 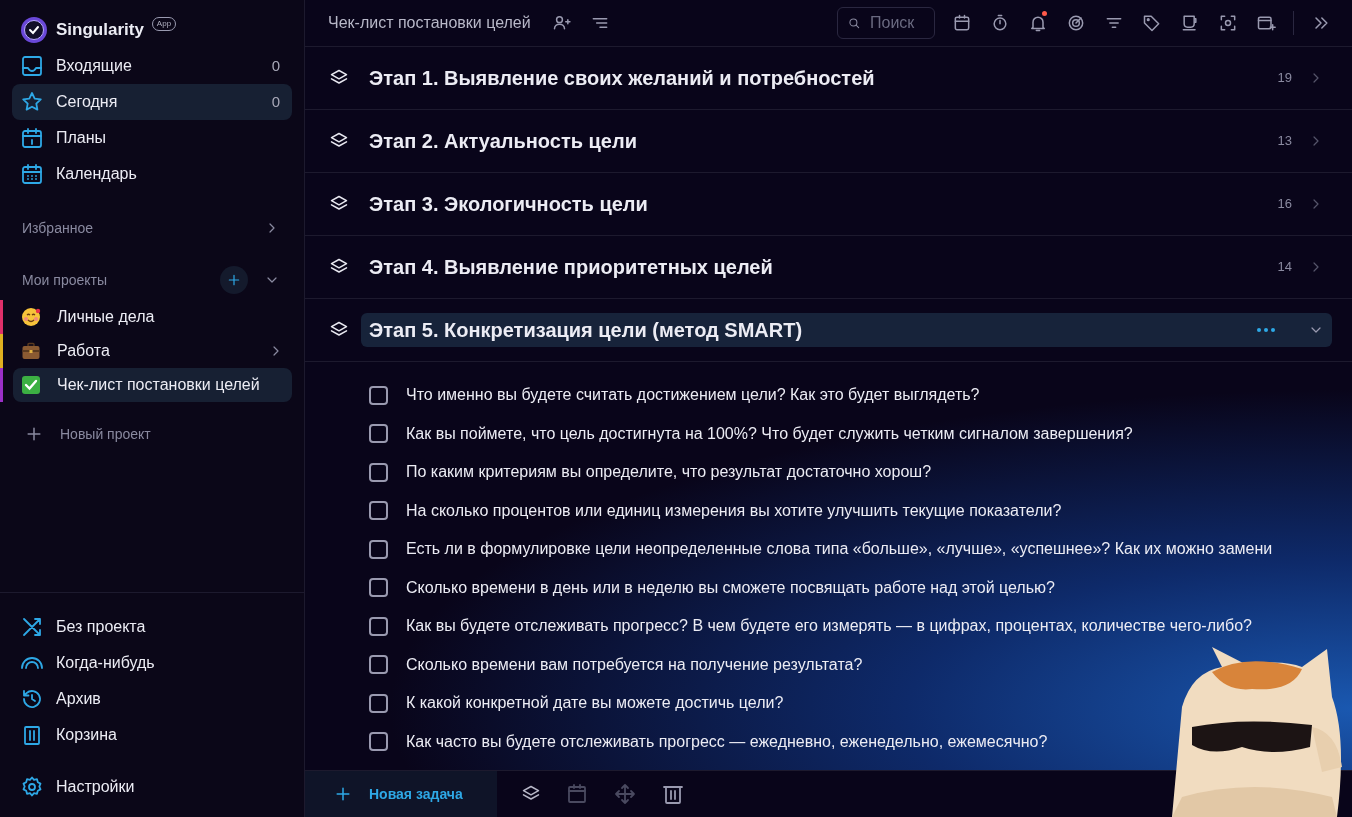 What do you see at coordinates (854, 23) in the screenshot?
I see `search-icon` at bounding box center [854, 23].